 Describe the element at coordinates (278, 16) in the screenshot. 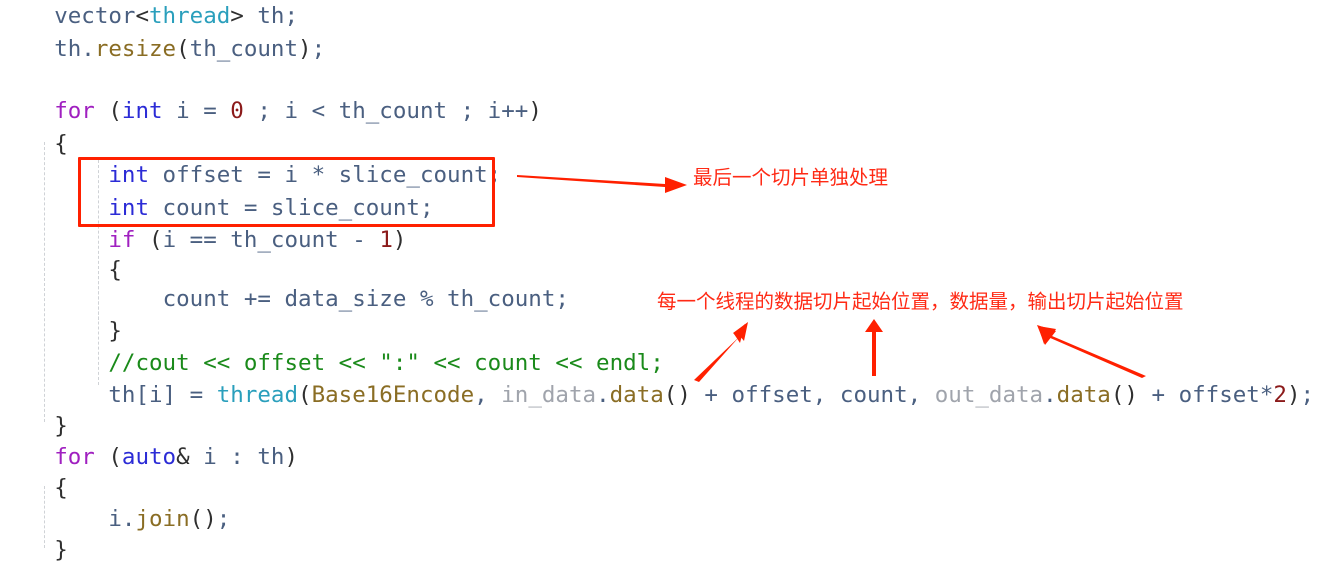

I see `code-token: th;` at that location.